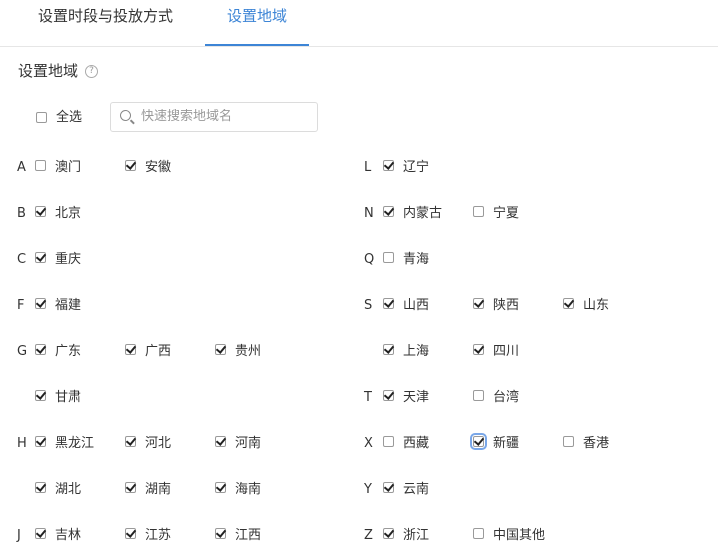 The height and width of the screenshot is (551, 718). I want to click on region-label: 西藏, so click(416, 443).